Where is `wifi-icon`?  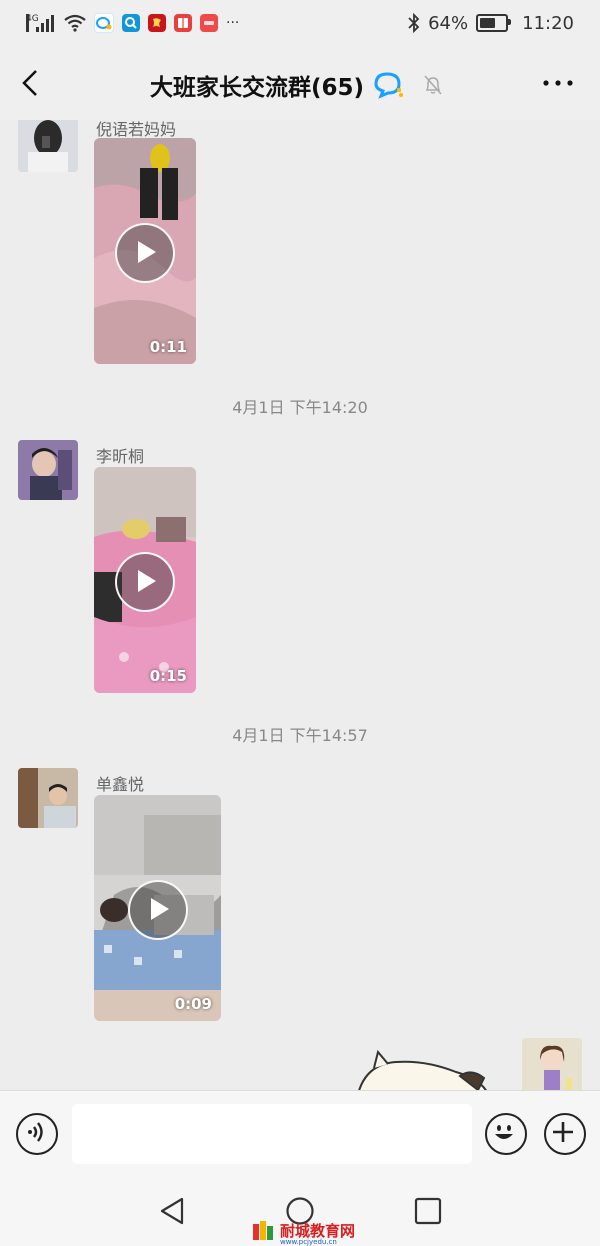
wifi-icon is located at coordinates (75, 23).